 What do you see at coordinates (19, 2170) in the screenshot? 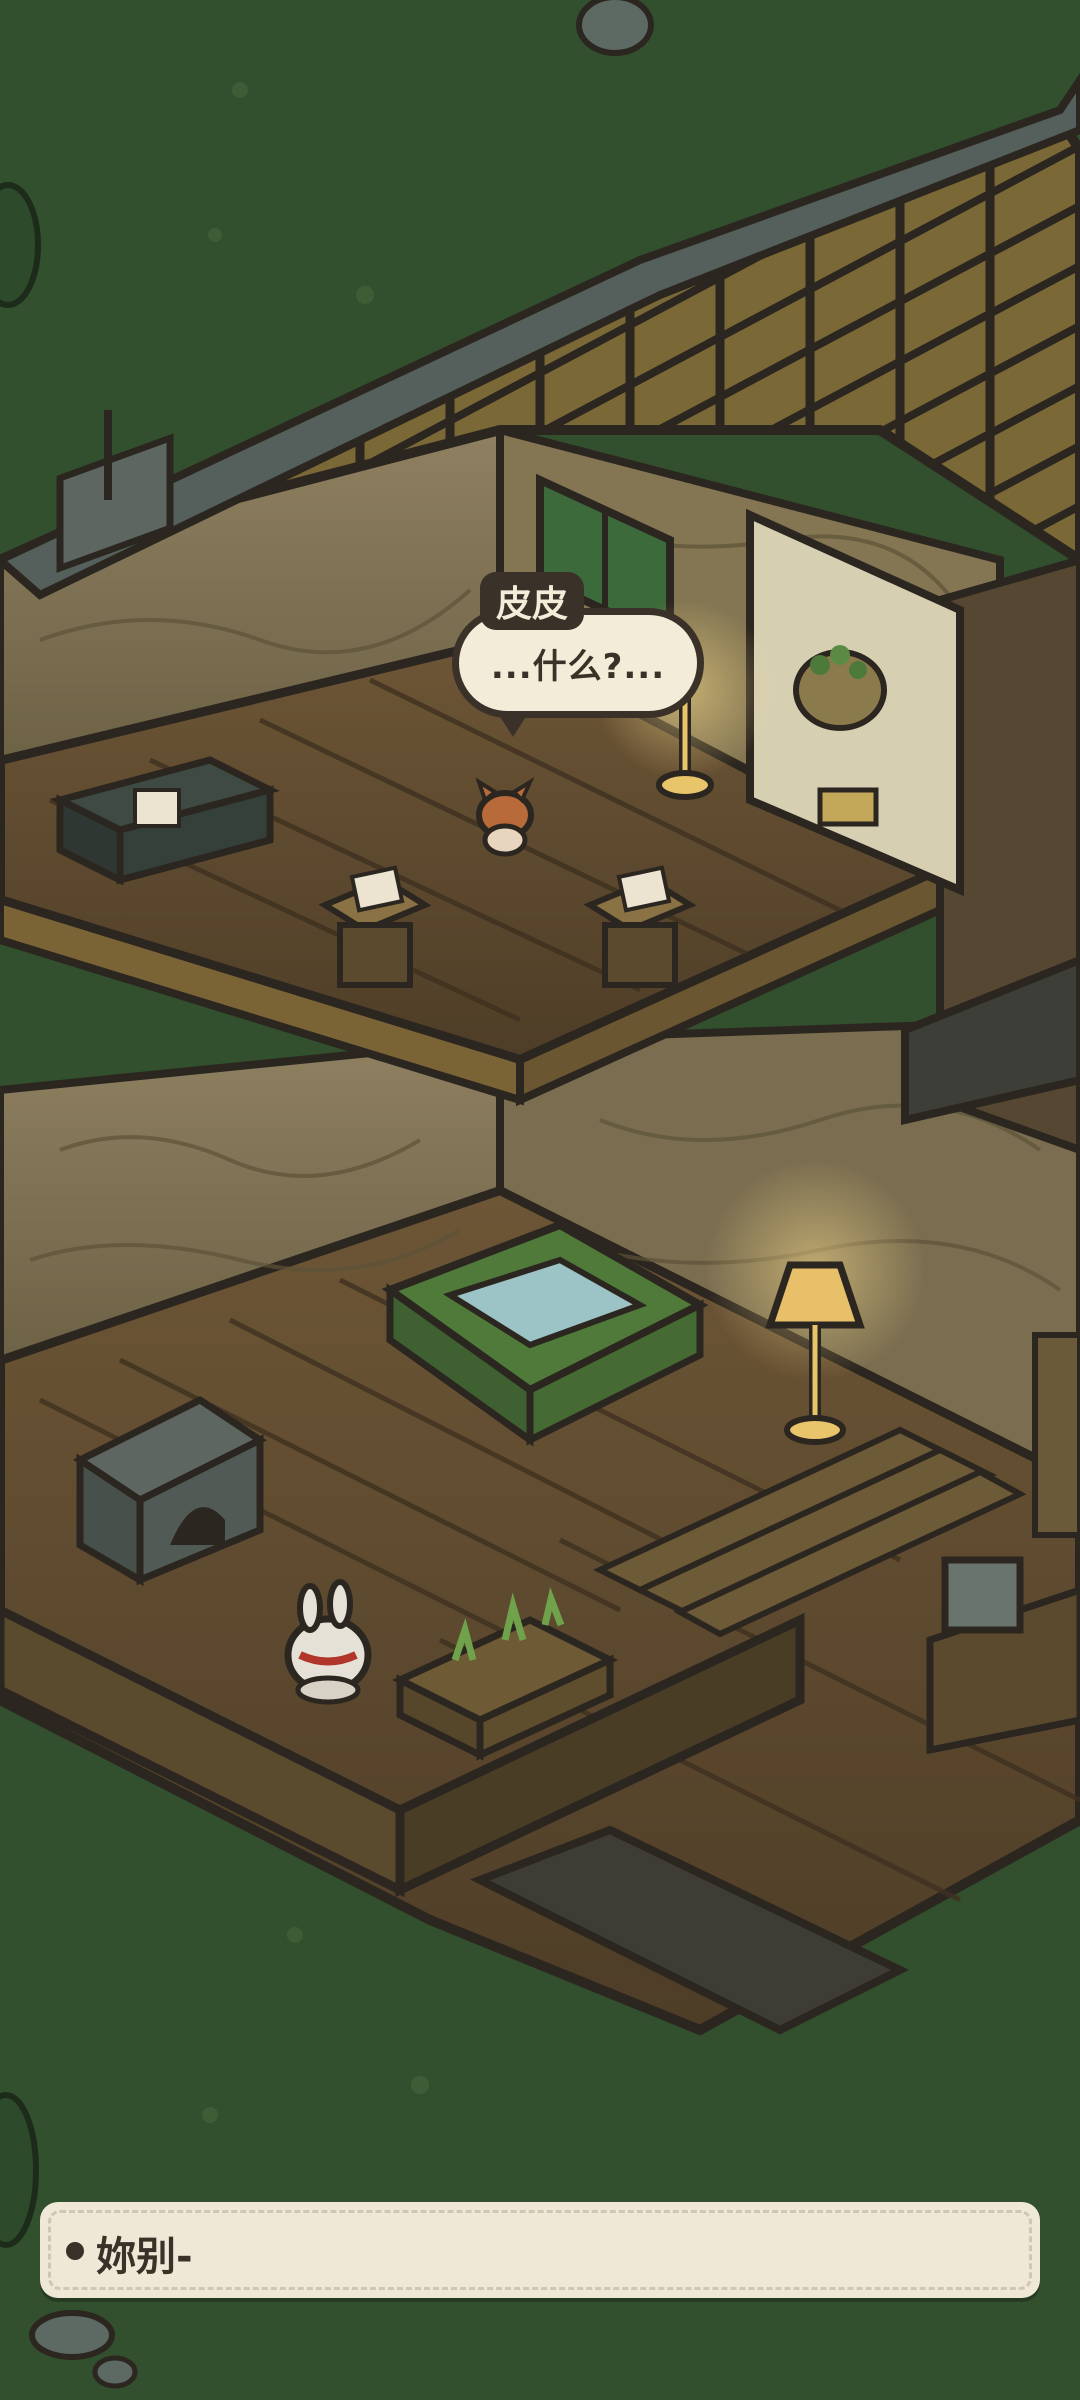
I see `bush-left-bottom` at bounding box center [19, 2170].